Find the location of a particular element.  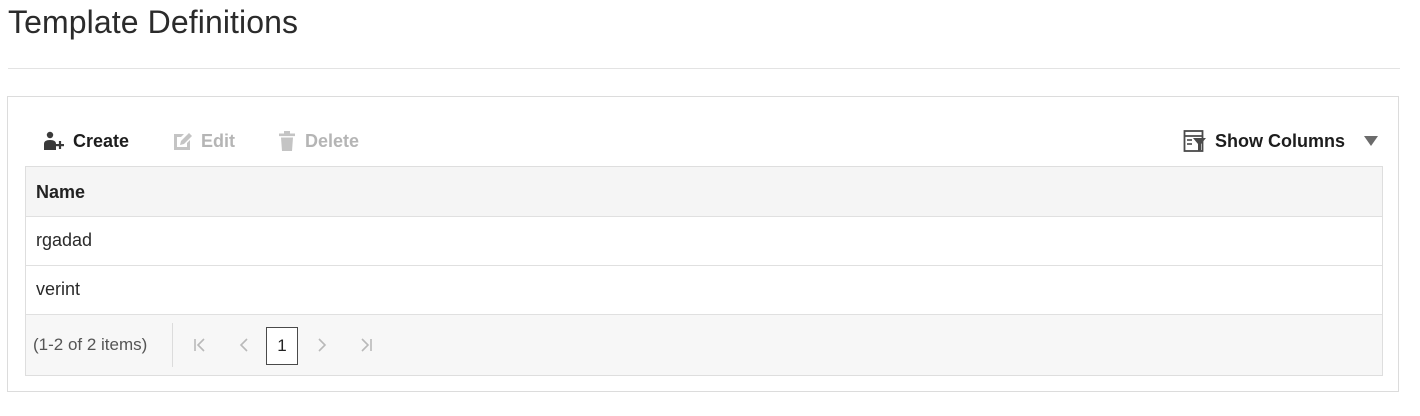

delete-button: Delete is located at coordinates (318, 141).